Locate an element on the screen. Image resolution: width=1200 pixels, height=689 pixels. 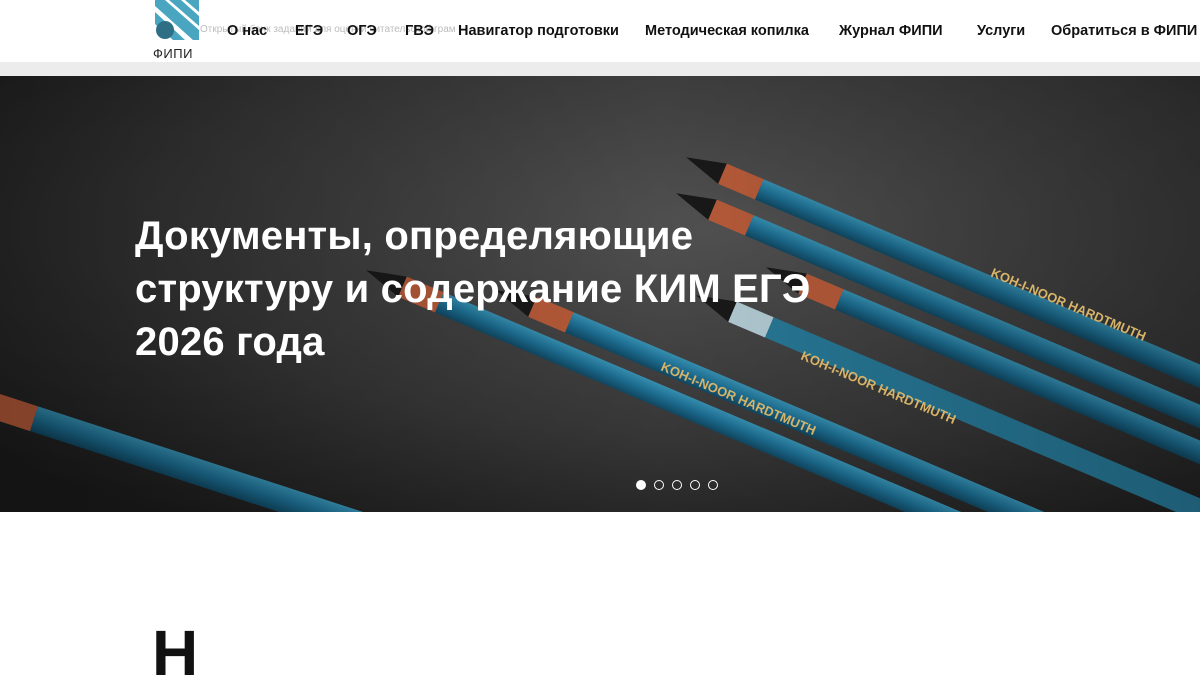
nav-item-navigator: Навигатор подготовки is located at coordinates (538, 31).